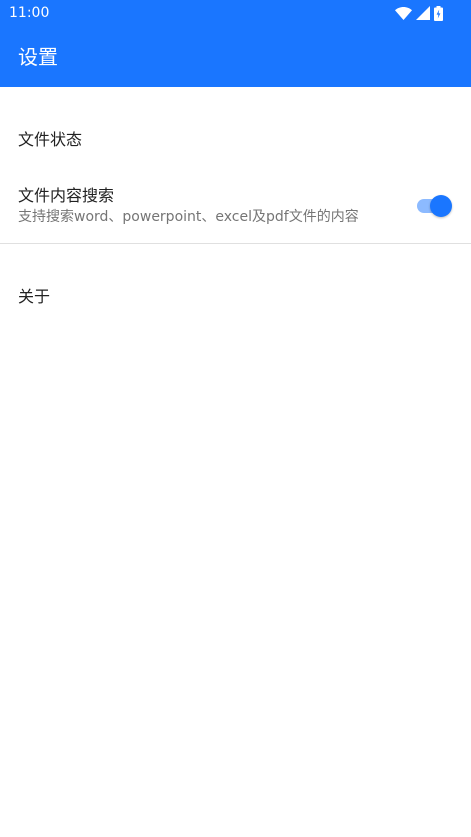 This screenshot has height=837, width=471. What do you see at coordinates (438, 13) in the screenshot?
I see `battery-charging-icon` at bounding box center [438, 13].